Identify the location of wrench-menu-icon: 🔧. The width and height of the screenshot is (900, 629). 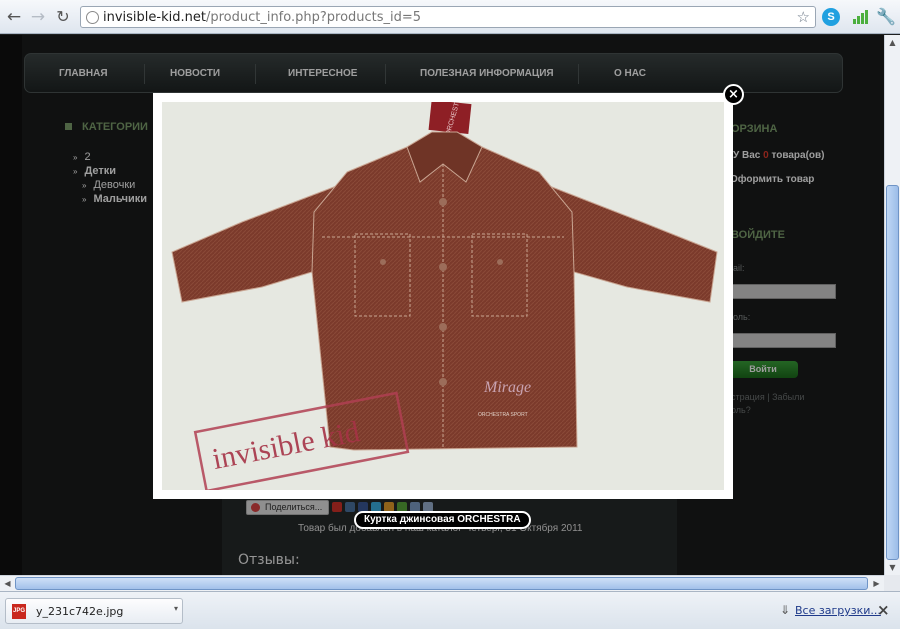
(886, 17).